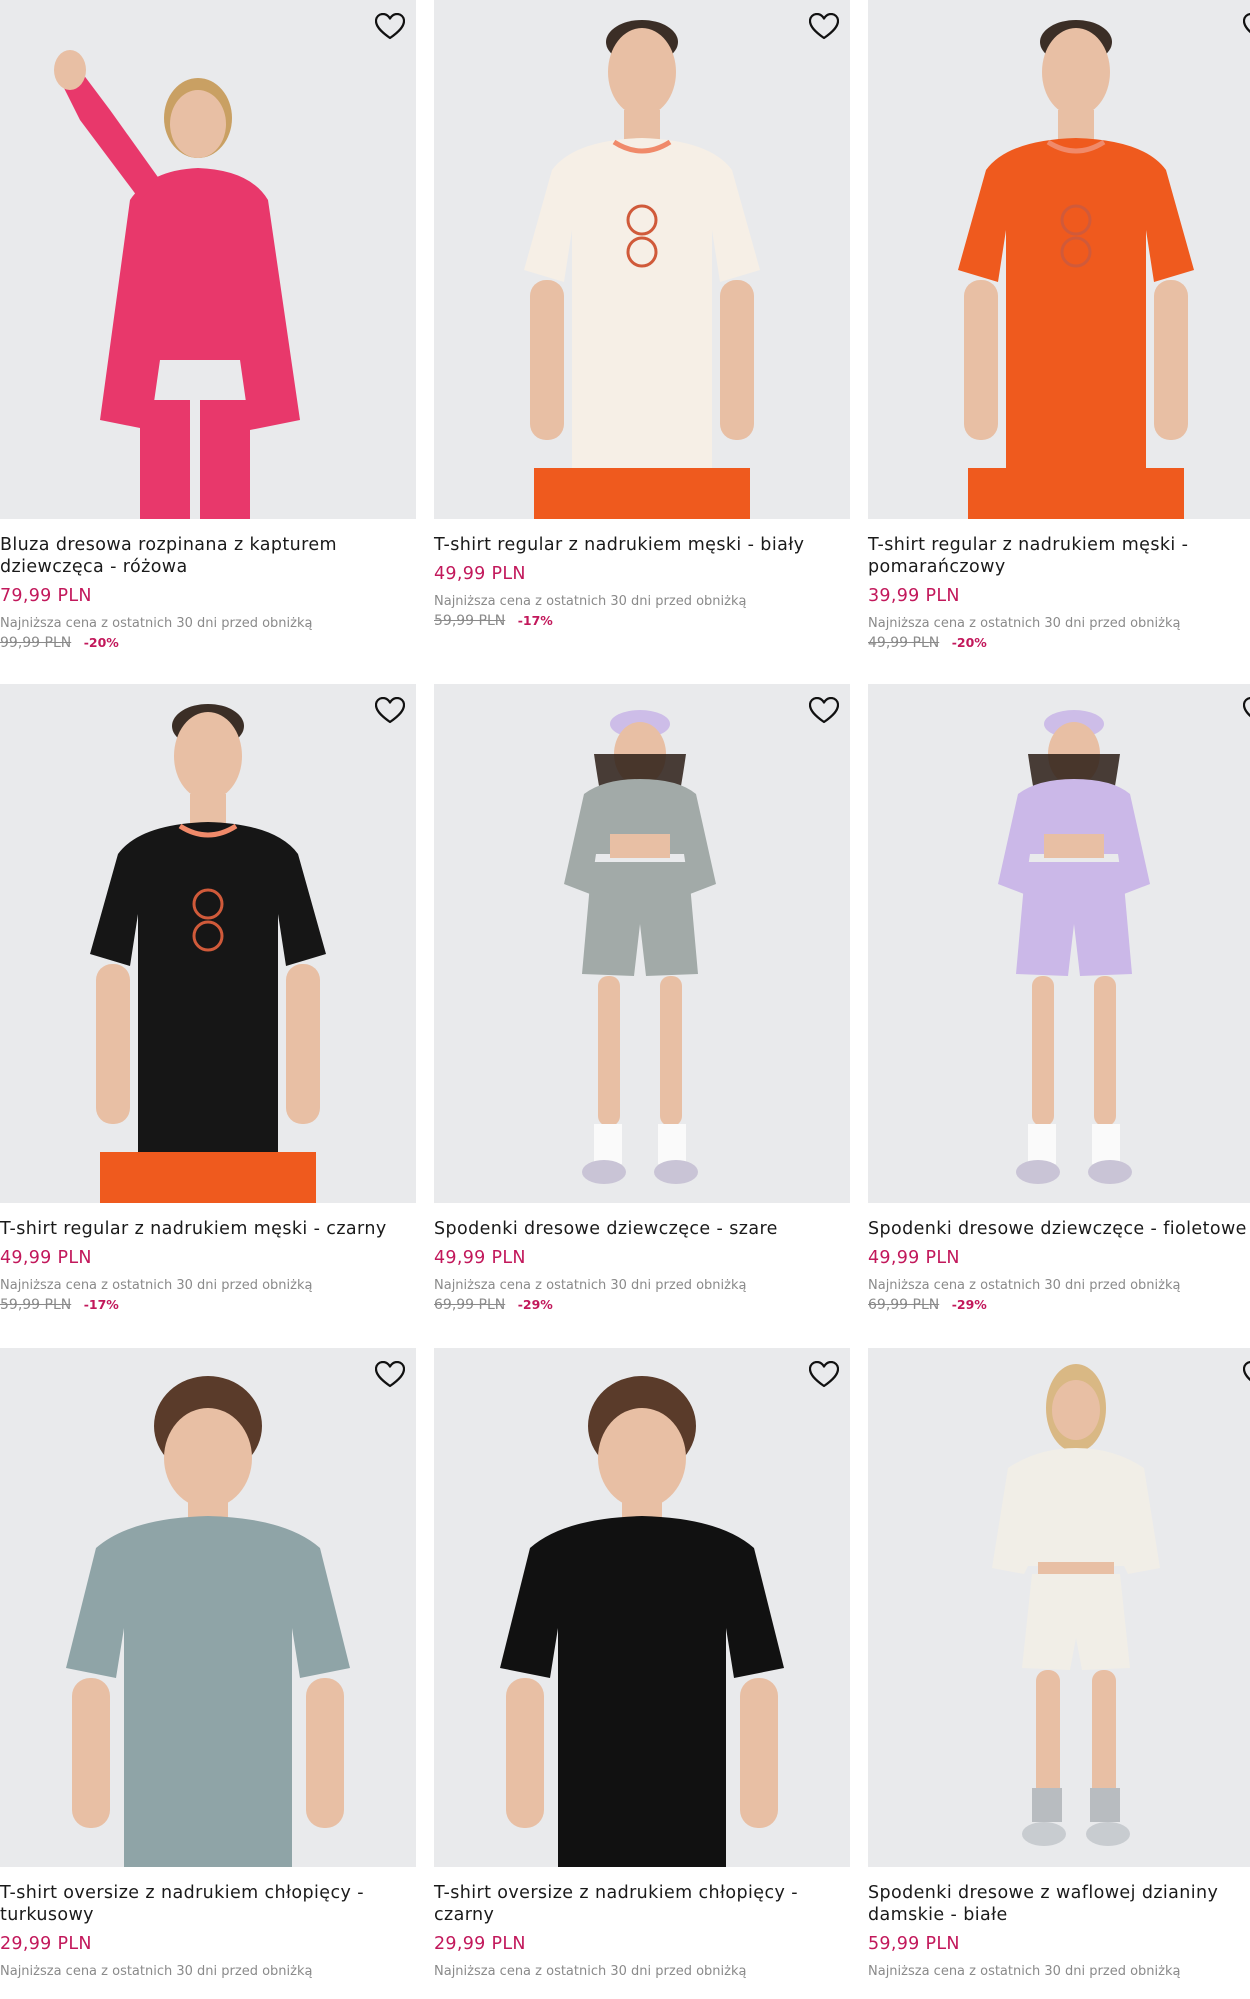 This screenshot has width=1250, height=1999. I want to click on product-price: 79,99 PLN, so click(46, 596).